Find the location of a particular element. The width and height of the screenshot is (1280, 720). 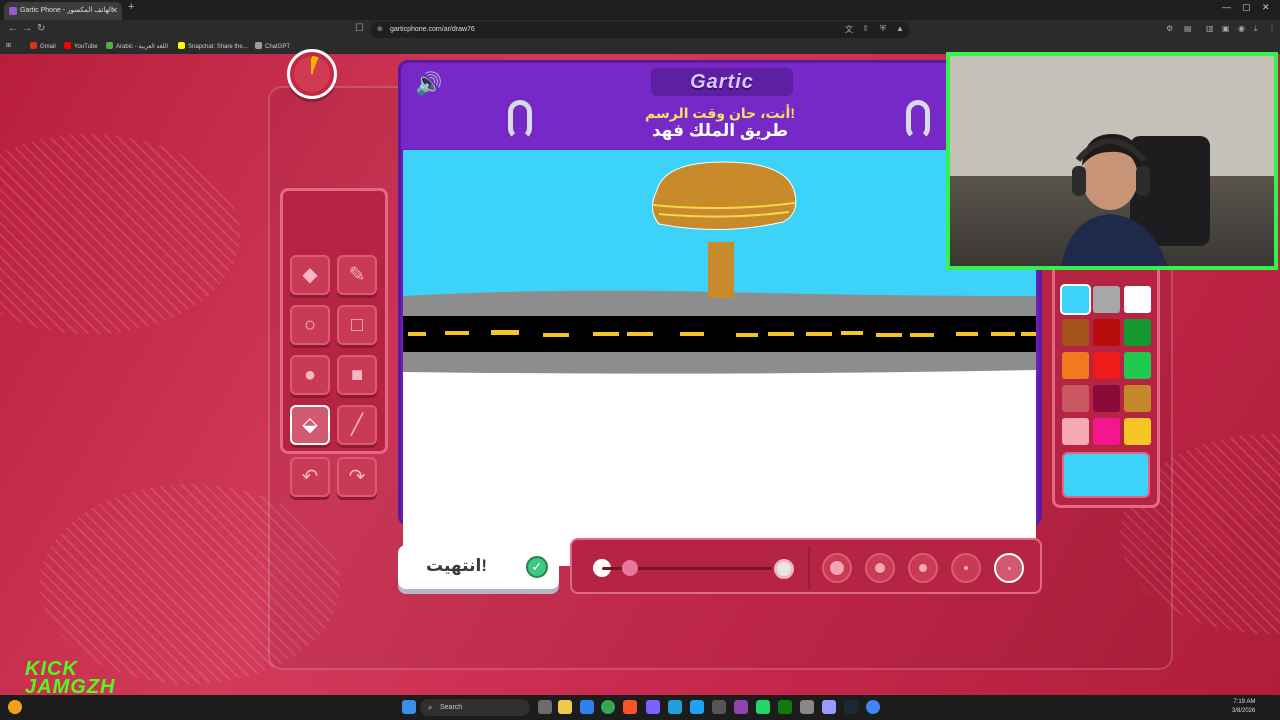

profile-icon: ◉ is located at coordinates (1241, 28).